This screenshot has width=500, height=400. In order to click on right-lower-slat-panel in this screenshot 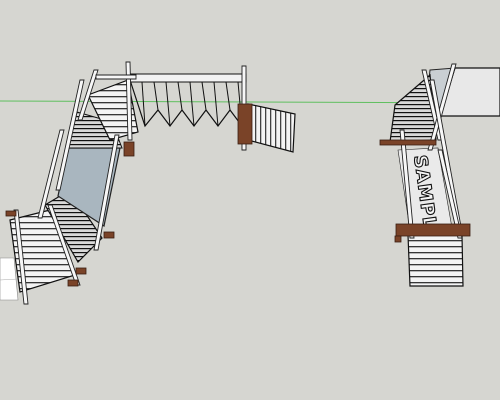, I will do `click(435, 260)`.